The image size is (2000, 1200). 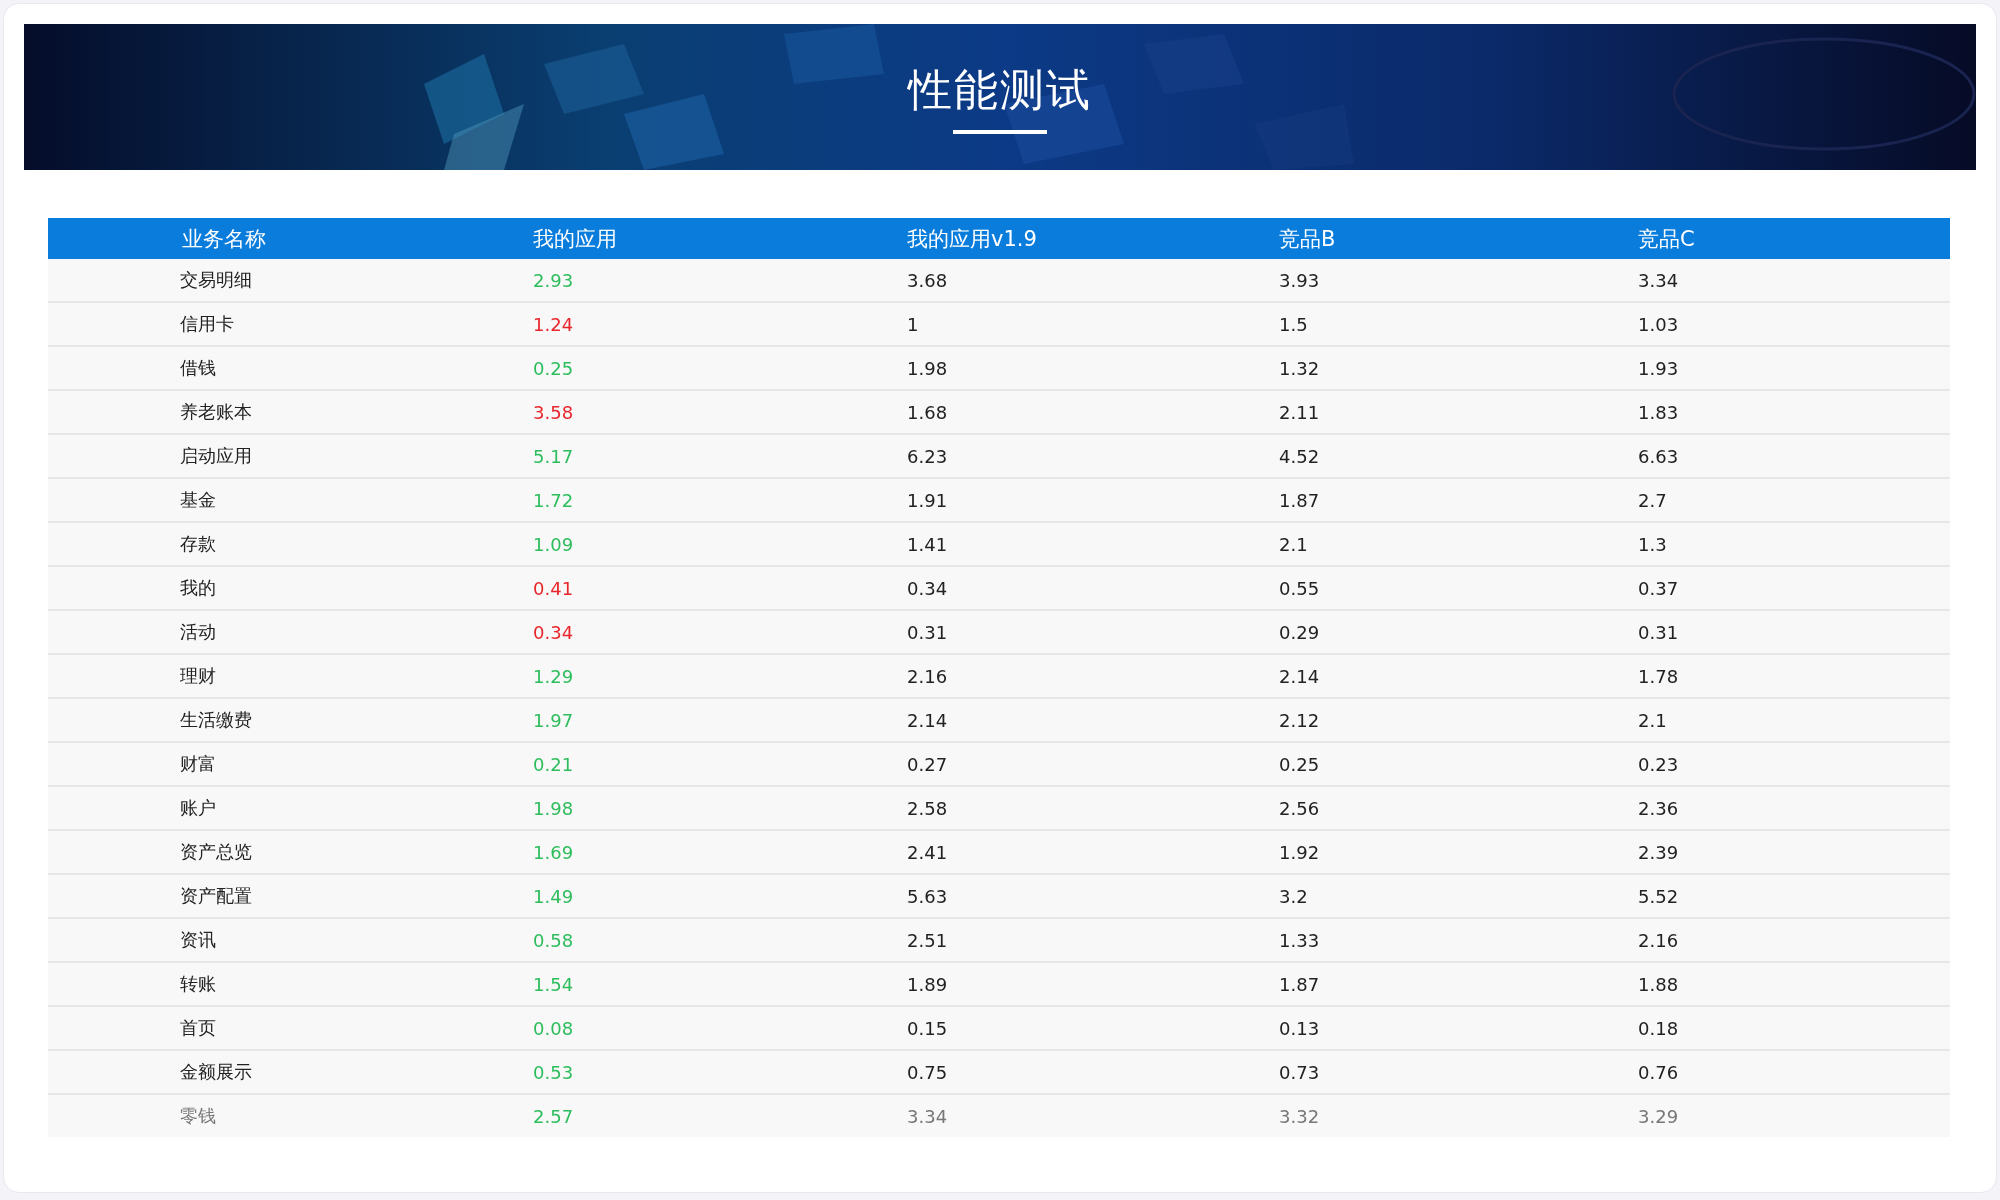 What do you see at coordinates (554, 764) in the screenshot?
I see `table-cell-text: 0.21` at bounding box center [554, 764].